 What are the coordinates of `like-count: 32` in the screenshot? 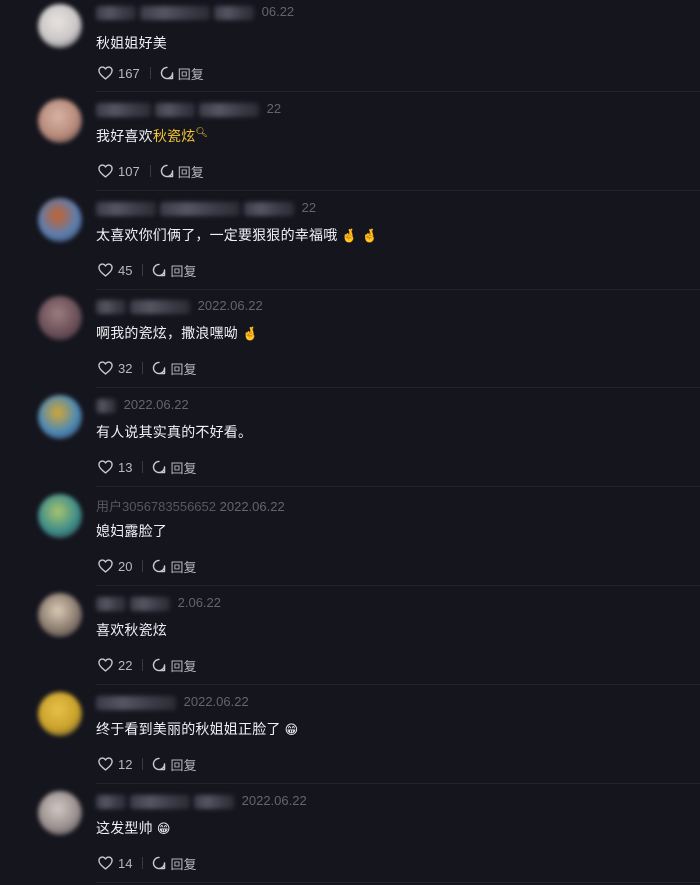 It's located at (125, 368).